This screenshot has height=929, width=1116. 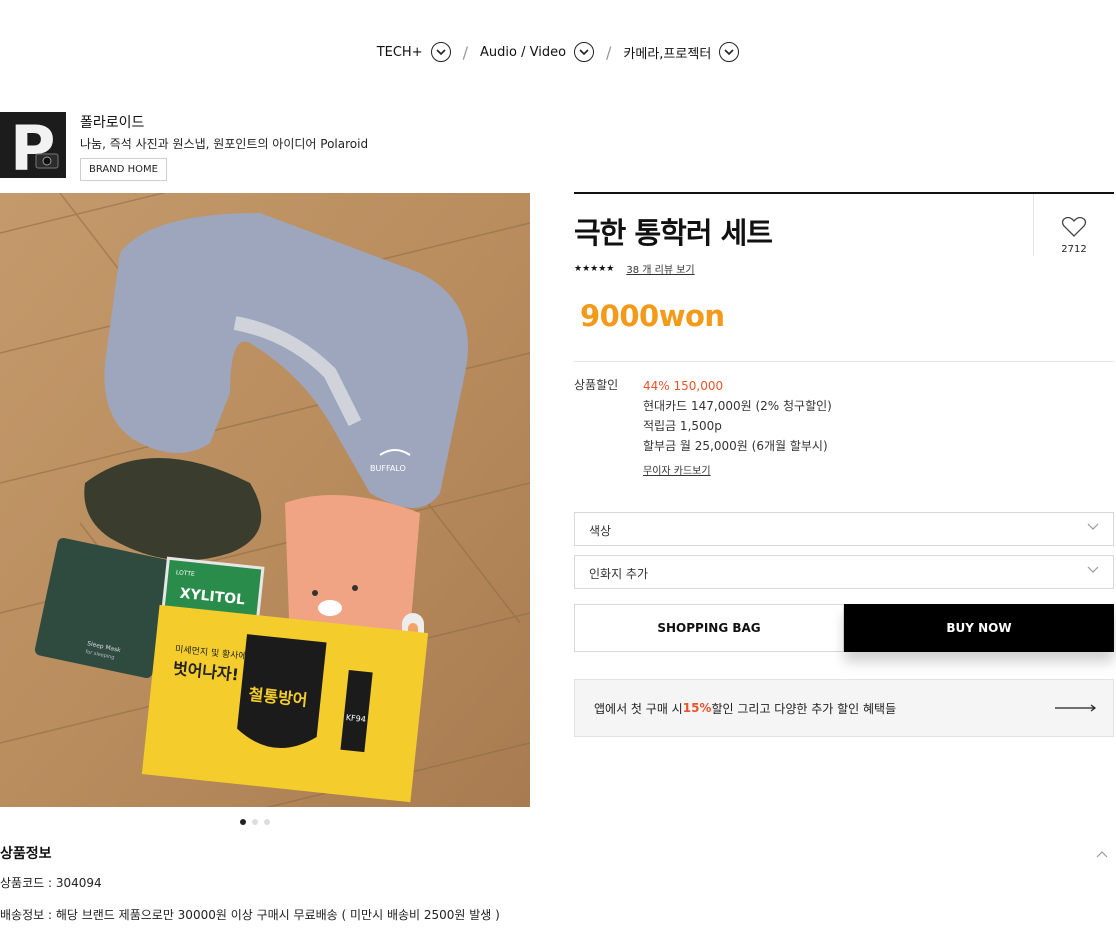 What do you see at coordinates (123, 169) in the screenshot?
I see `brand-home-button: BRAND HOME` at bounding box center [123, 169].